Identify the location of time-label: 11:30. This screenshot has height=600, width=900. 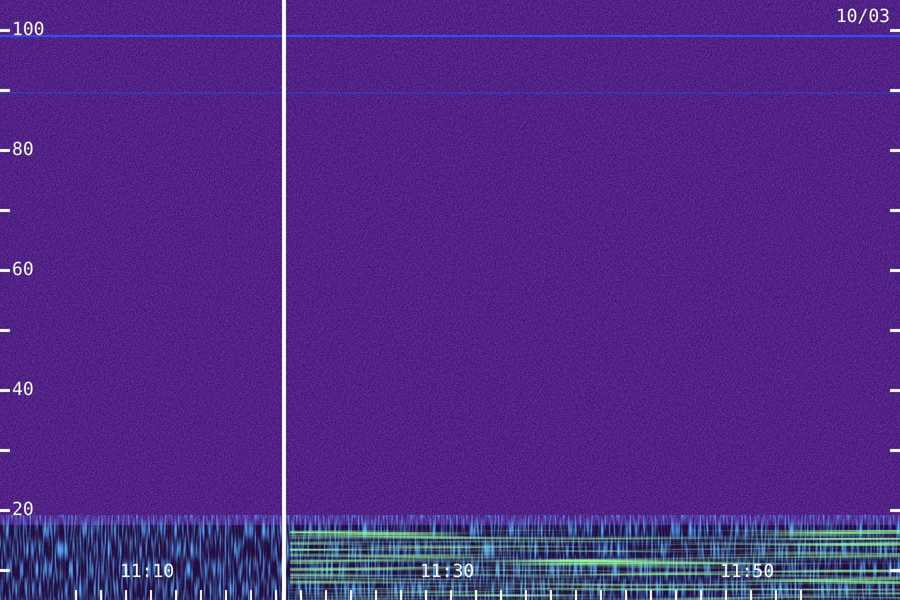
(447, 572).